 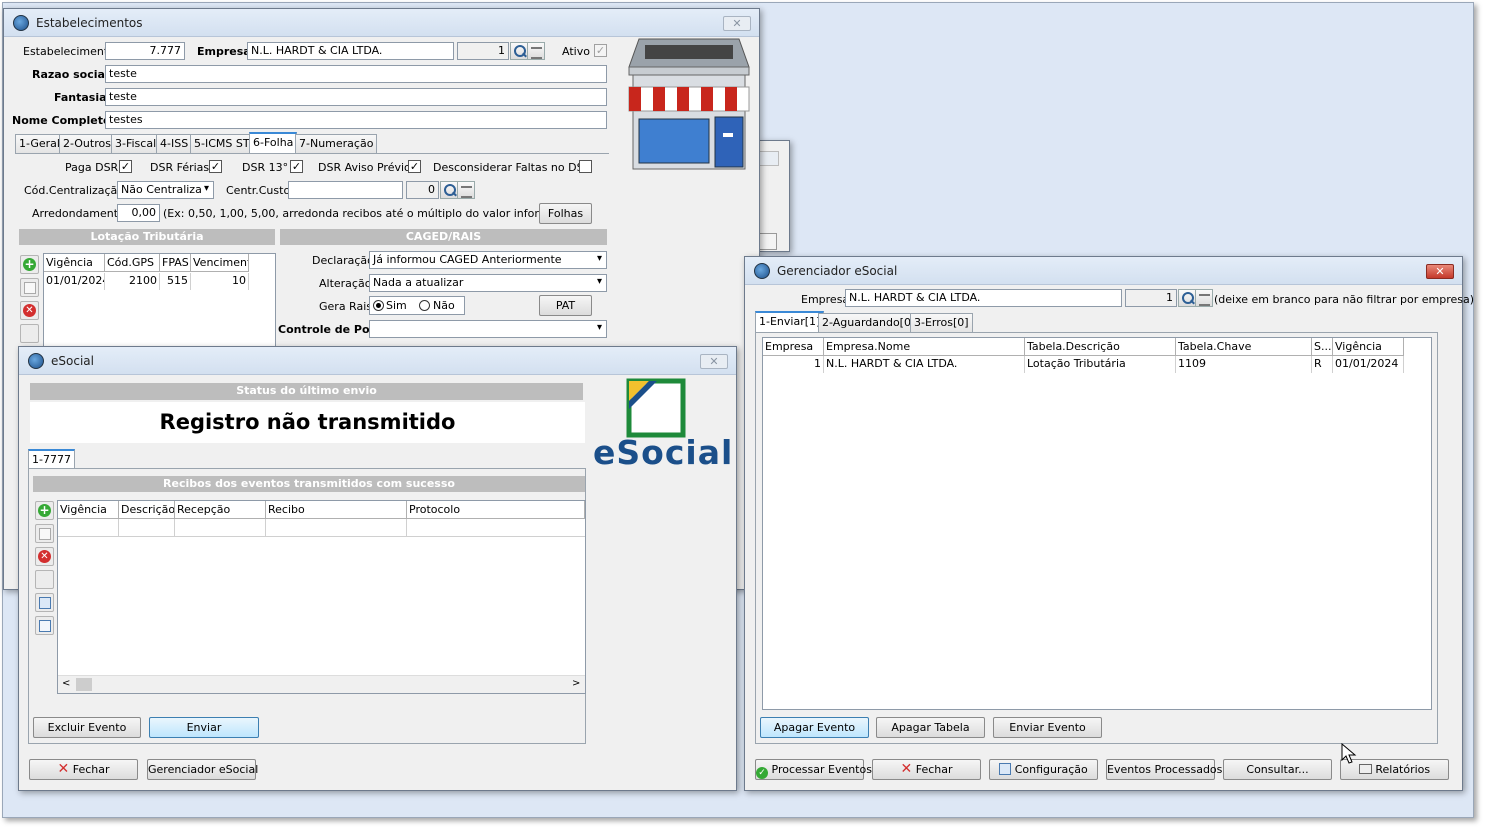 I want to click on col-vencimento: Vencimento, so click(x=220, y=263).